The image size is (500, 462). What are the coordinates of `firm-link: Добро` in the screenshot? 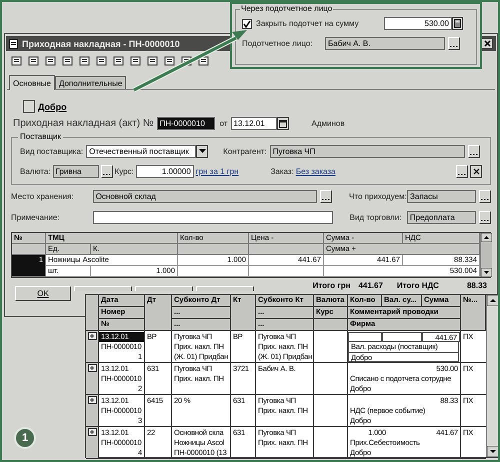 It's located at (52, 106).